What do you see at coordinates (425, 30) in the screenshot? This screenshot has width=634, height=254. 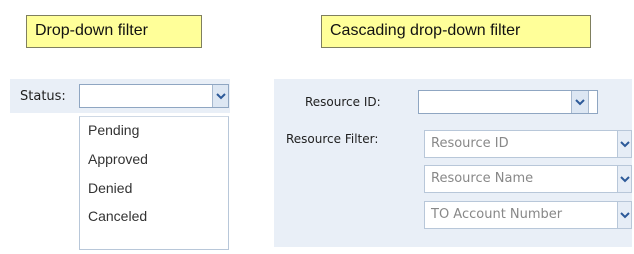 I see `cascading-filter-callout-text: Cascading drop-down filter` at bounding box center [425, 30].